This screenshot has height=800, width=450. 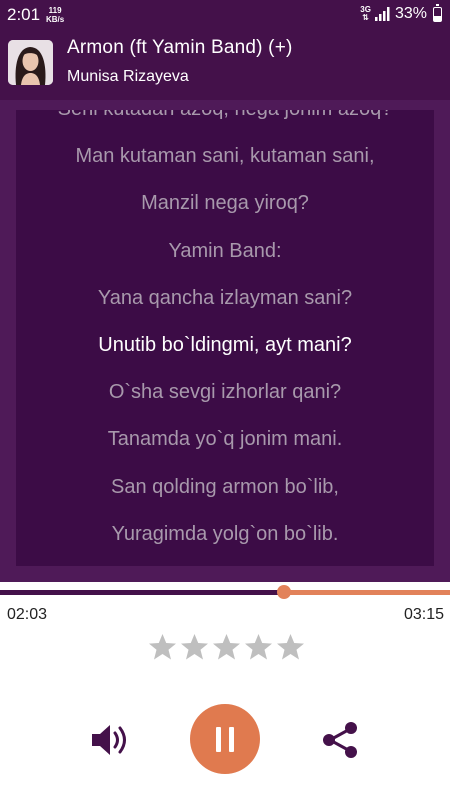 What do you see at coordinates (382, 14) in the screenshot?
I see `signal-icon` at bounding box center [382, 14].